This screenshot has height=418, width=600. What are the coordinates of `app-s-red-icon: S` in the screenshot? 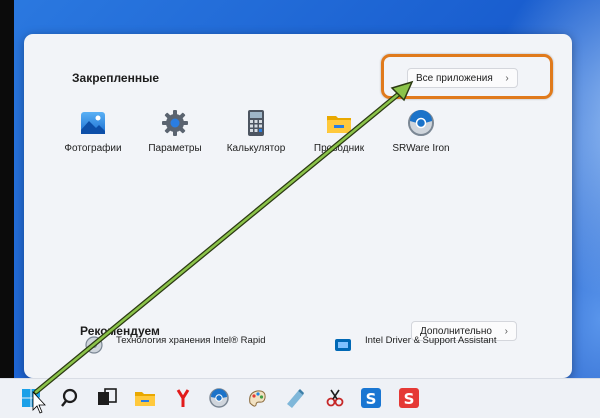 It's located at (409, 398).